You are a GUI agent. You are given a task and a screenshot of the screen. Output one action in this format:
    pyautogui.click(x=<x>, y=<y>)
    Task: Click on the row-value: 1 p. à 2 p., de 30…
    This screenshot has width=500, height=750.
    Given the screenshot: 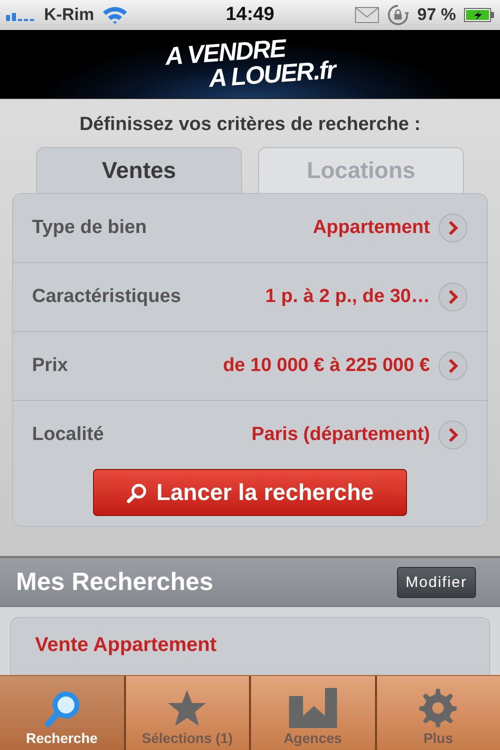 What is the action you would take?
    pyautogui.click(x=347, y=297)
    